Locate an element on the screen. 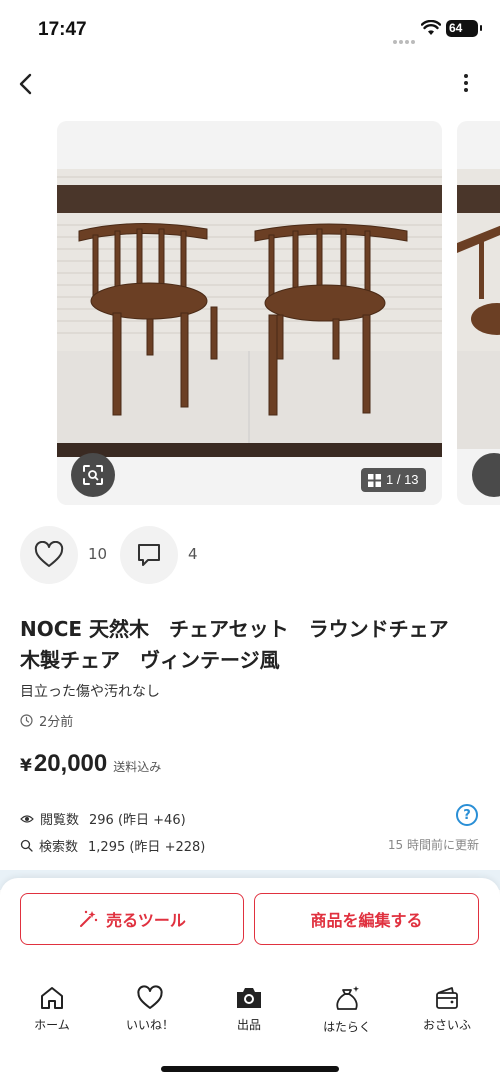 This screenshot has width=500, height=1080. tab-wallet: おさいふ is located at coordinates (447, 1008).